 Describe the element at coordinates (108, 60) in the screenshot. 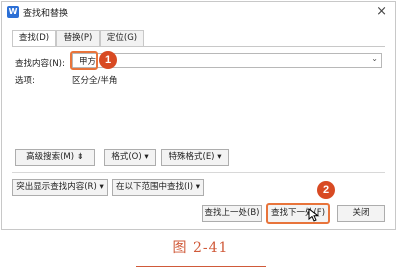

I see `step-1-callout: 1` at that location.